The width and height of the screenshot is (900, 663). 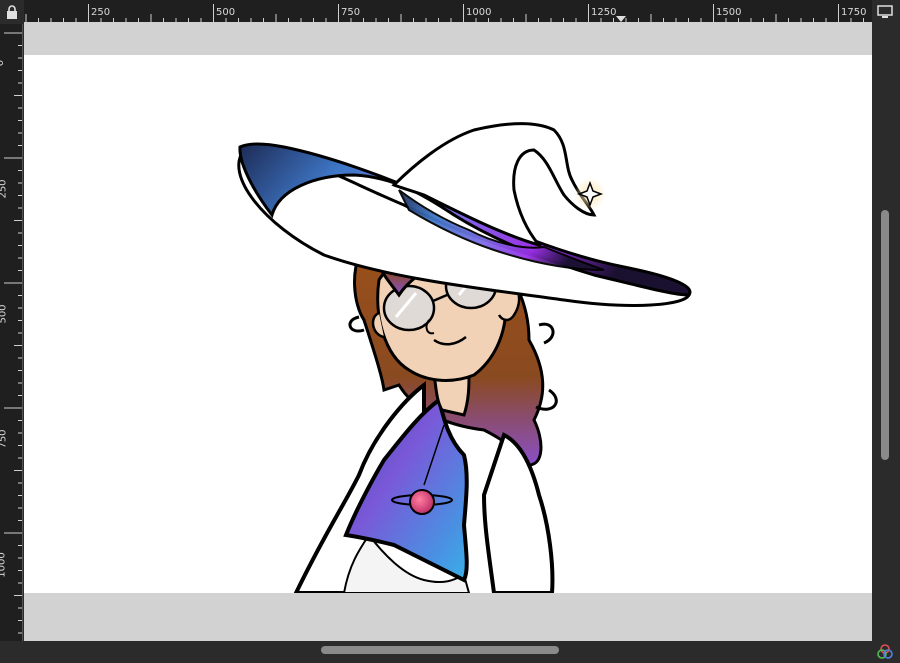 I want to click on horizontal-ruler: 250 500 750 1000 1250 1500 1750, so click(x=448, y=11).